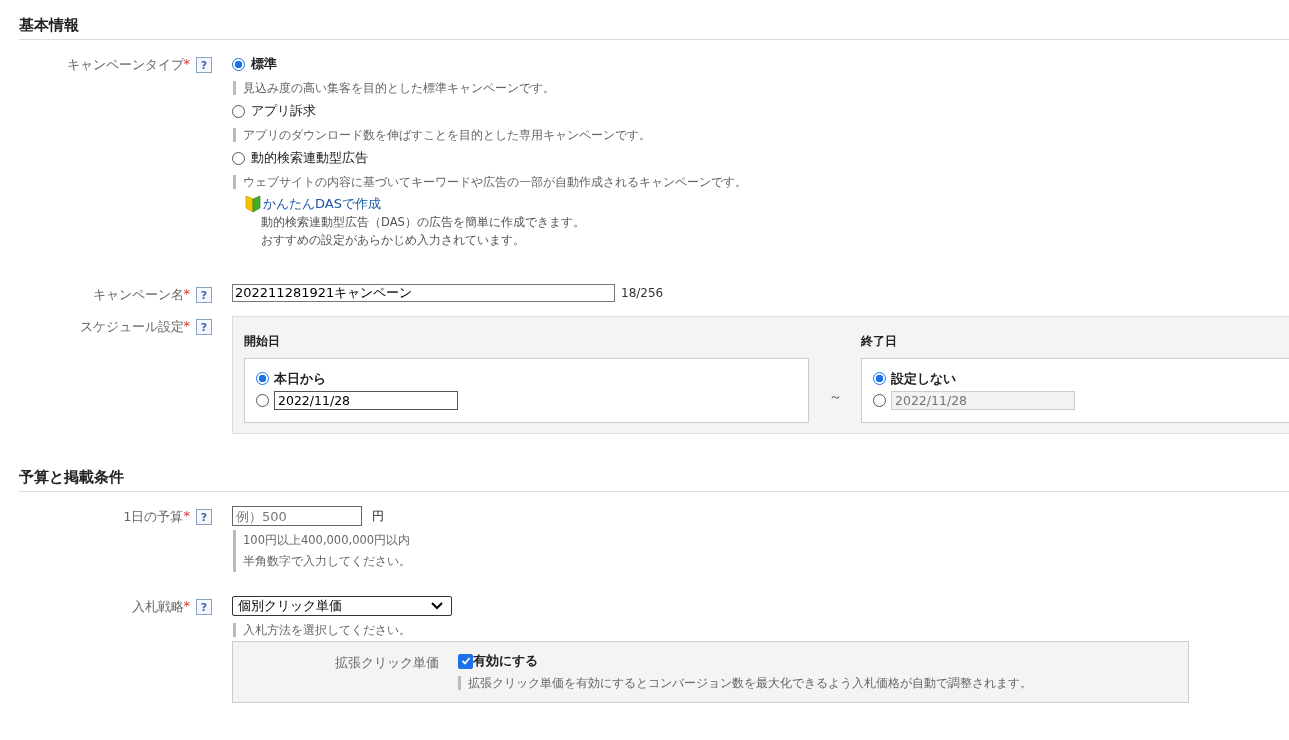 This screenshot has width=1289, height=740. I want to click on unit-label: 円, so click(378, 516).